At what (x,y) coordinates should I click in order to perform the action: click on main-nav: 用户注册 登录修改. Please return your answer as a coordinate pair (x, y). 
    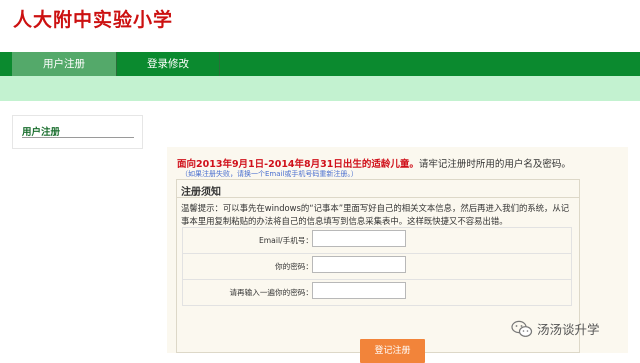
    Looking at the image, I should click on (320, 64).